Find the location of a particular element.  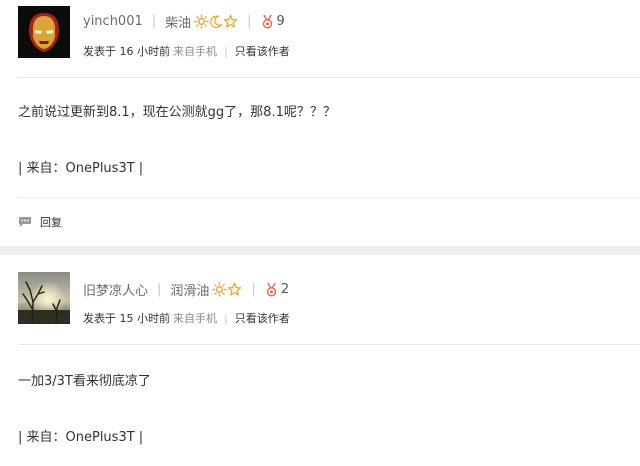

post-content: 一加3/3T看来彻底凉了 is located at coordinates (84, 381).